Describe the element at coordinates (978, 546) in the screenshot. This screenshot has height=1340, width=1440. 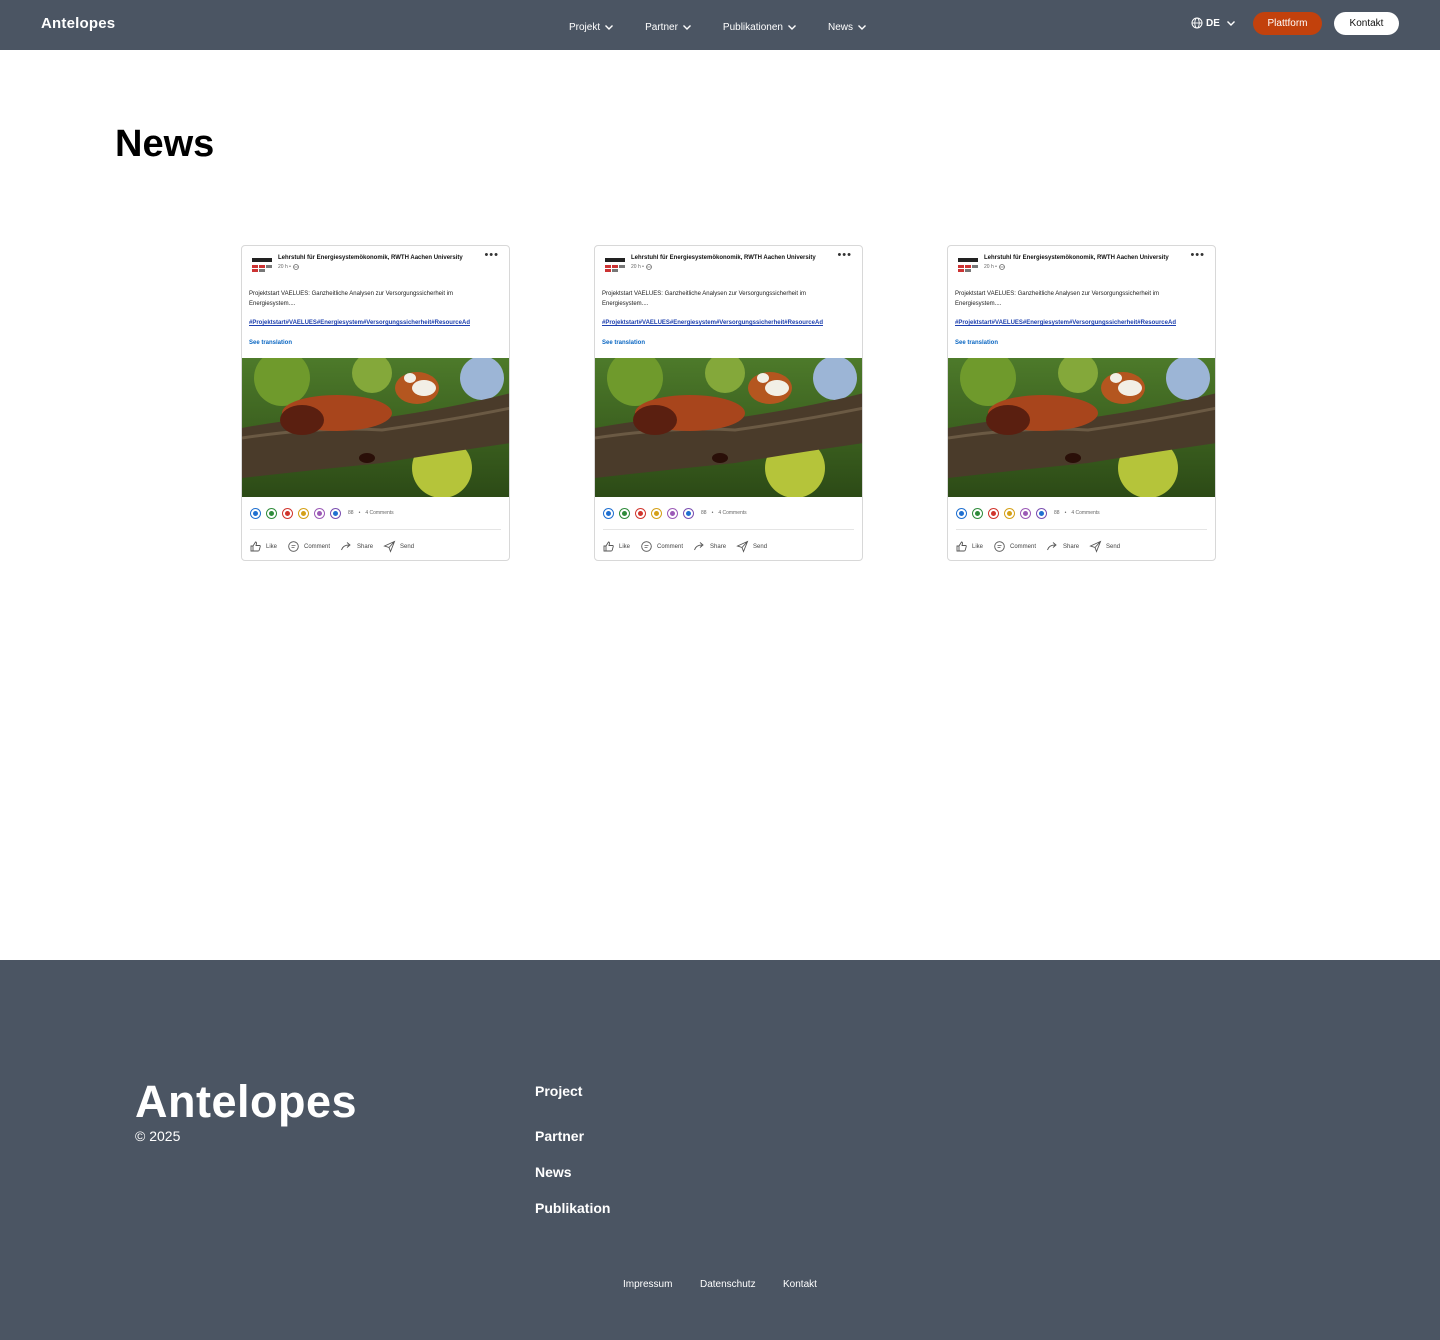
I see `like-label: Like` at that location.